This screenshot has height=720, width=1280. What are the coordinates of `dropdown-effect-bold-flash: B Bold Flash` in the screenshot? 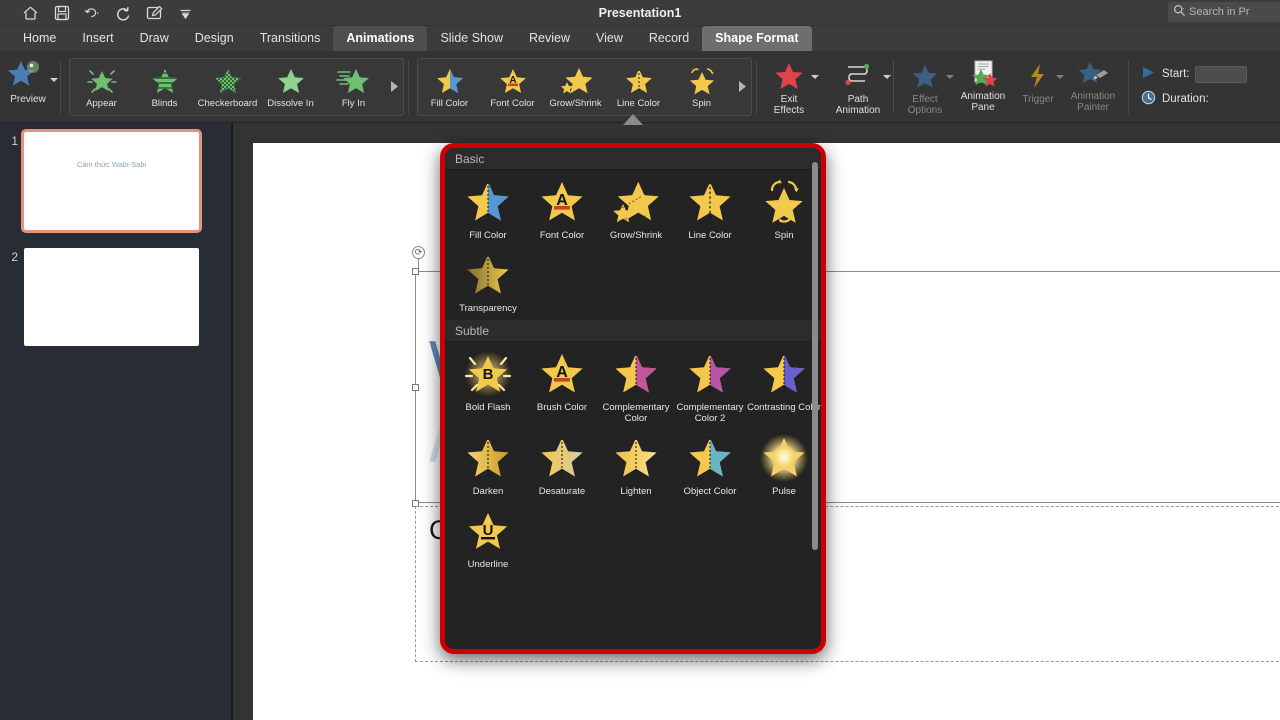 It's located at (488, 387).